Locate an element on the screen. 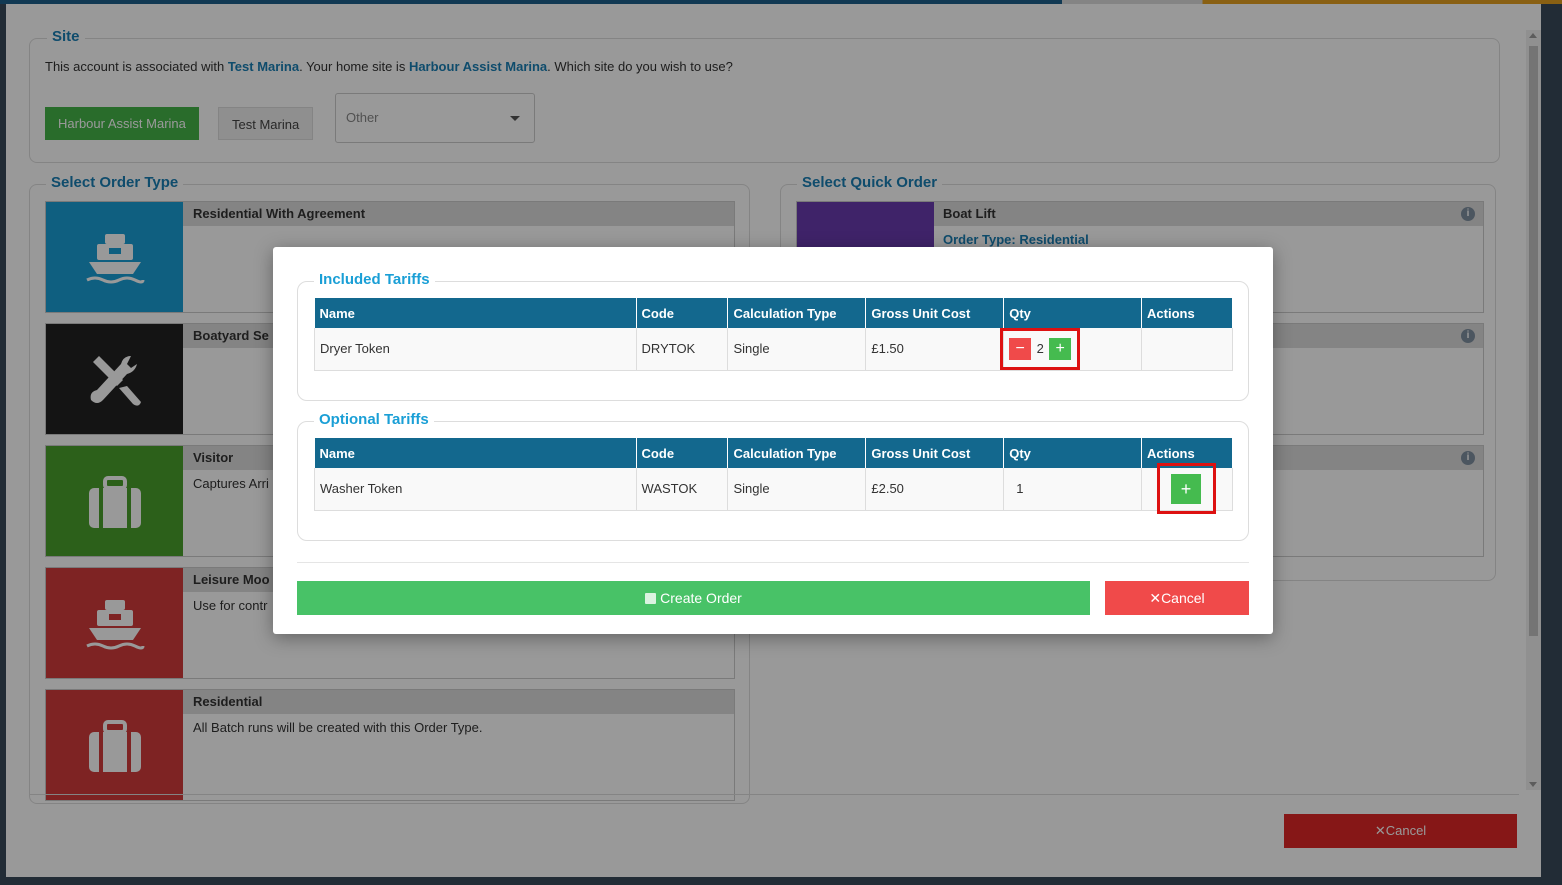 This screenshot has height=885, width=1562. table-row: Dryer Token DRYTOK Single £1.50 −2 + is located at coordinates (773, 349).